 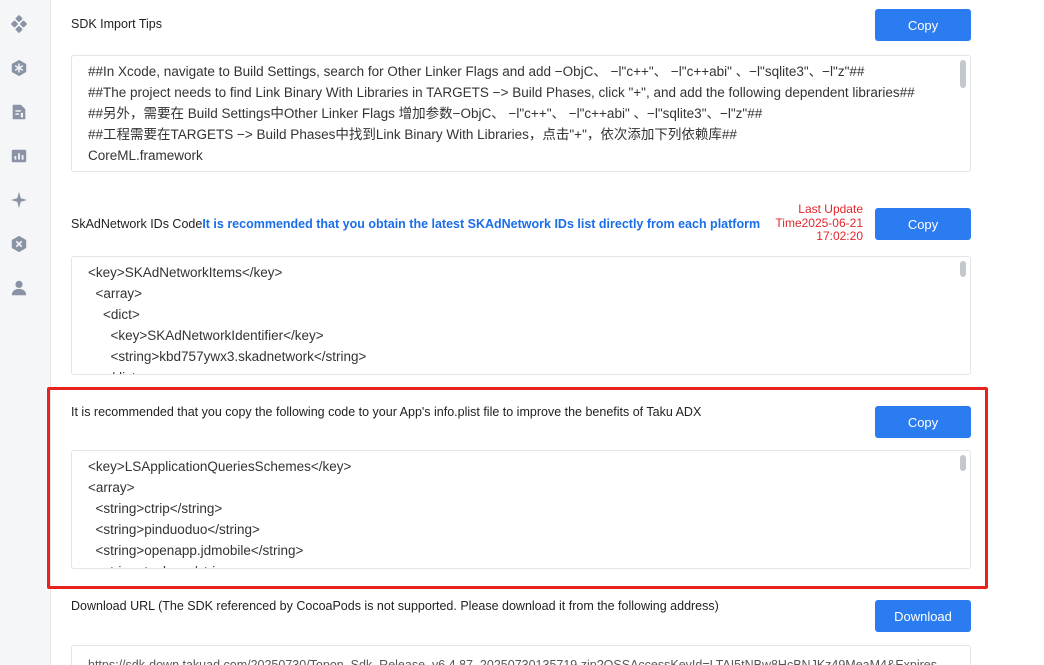 I want to click on code-line: <array>, so click(x=115, y=293).